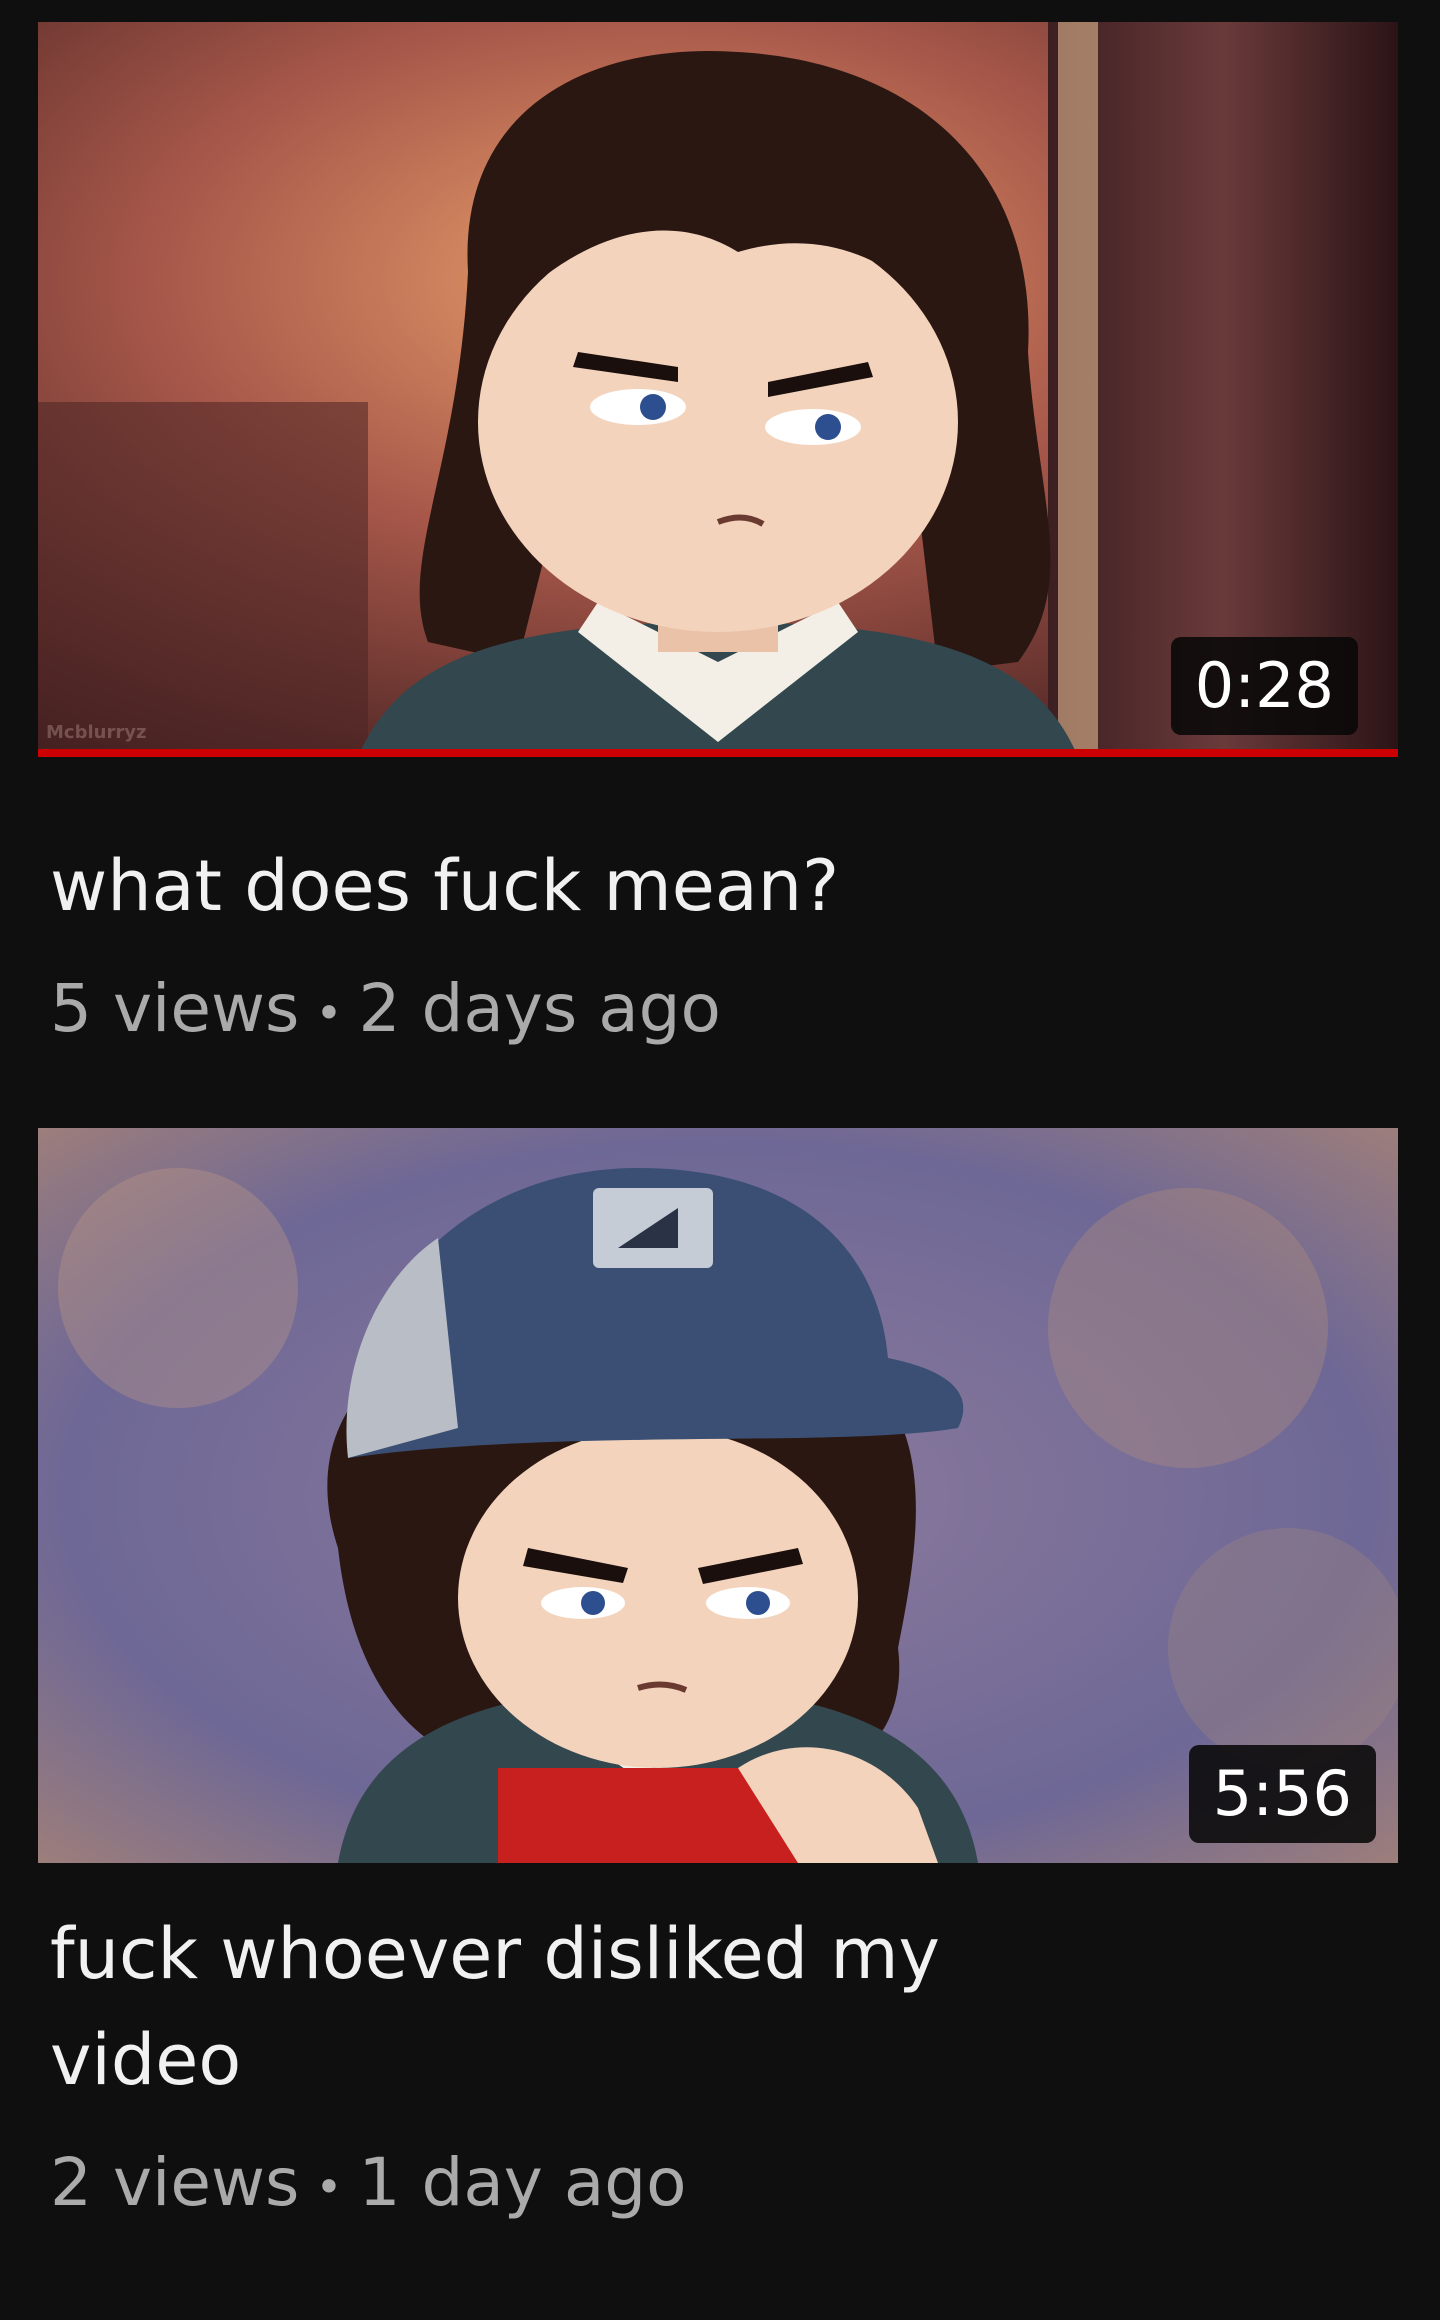  Describe the element at coordinates (522, 2182) in the screenshot. I see `upload-age: 1 day ago` at that location.